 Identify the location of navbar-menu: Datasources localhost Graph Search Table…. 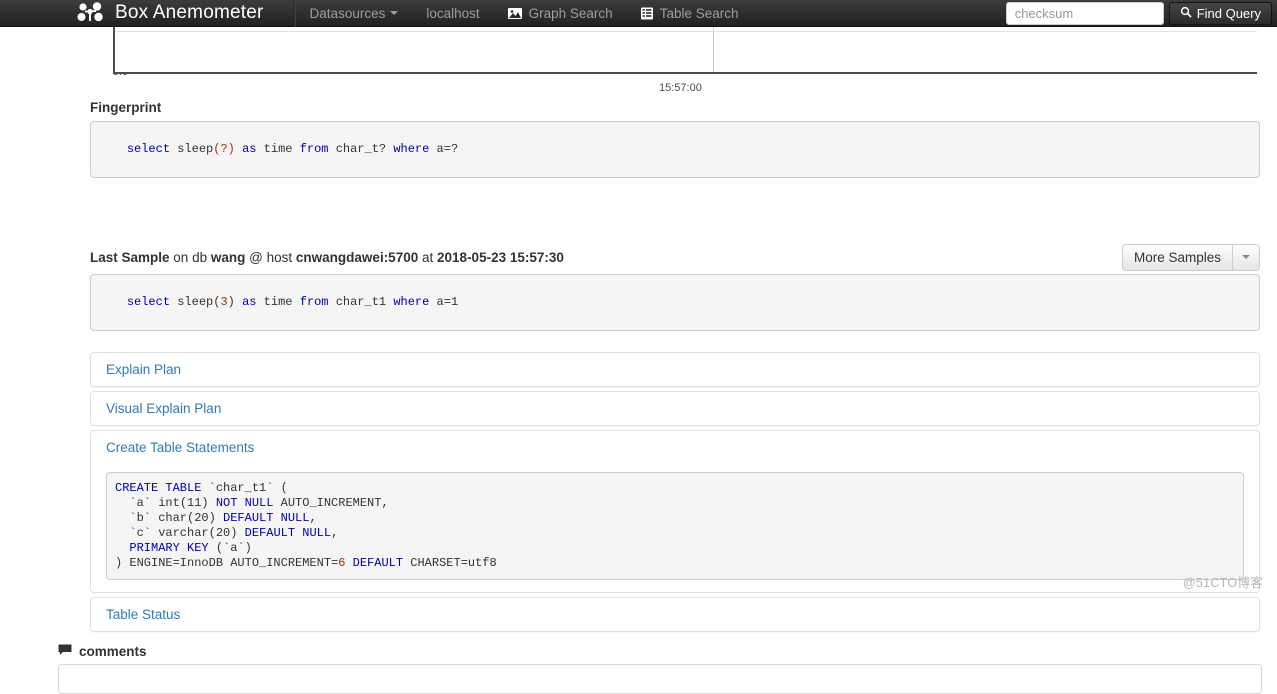
(524, 13).